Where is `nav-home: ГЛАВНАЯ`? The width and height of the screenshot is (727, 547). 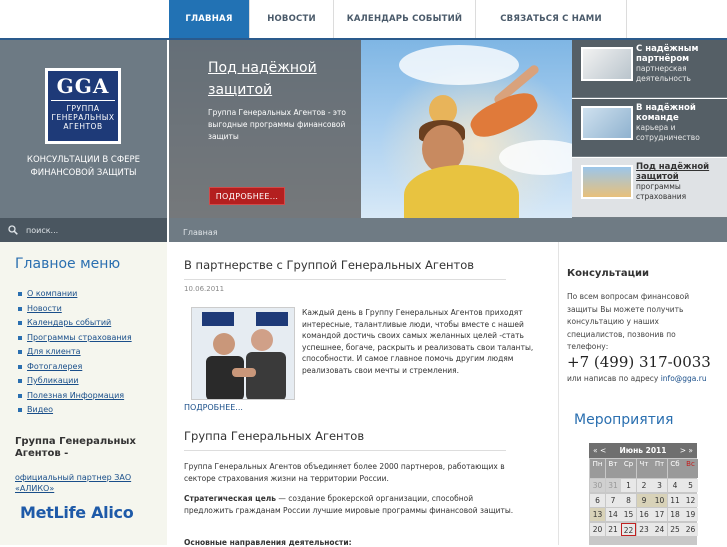 nav-home: ГЛАВНАЯ is located at coordinates (209, 19).